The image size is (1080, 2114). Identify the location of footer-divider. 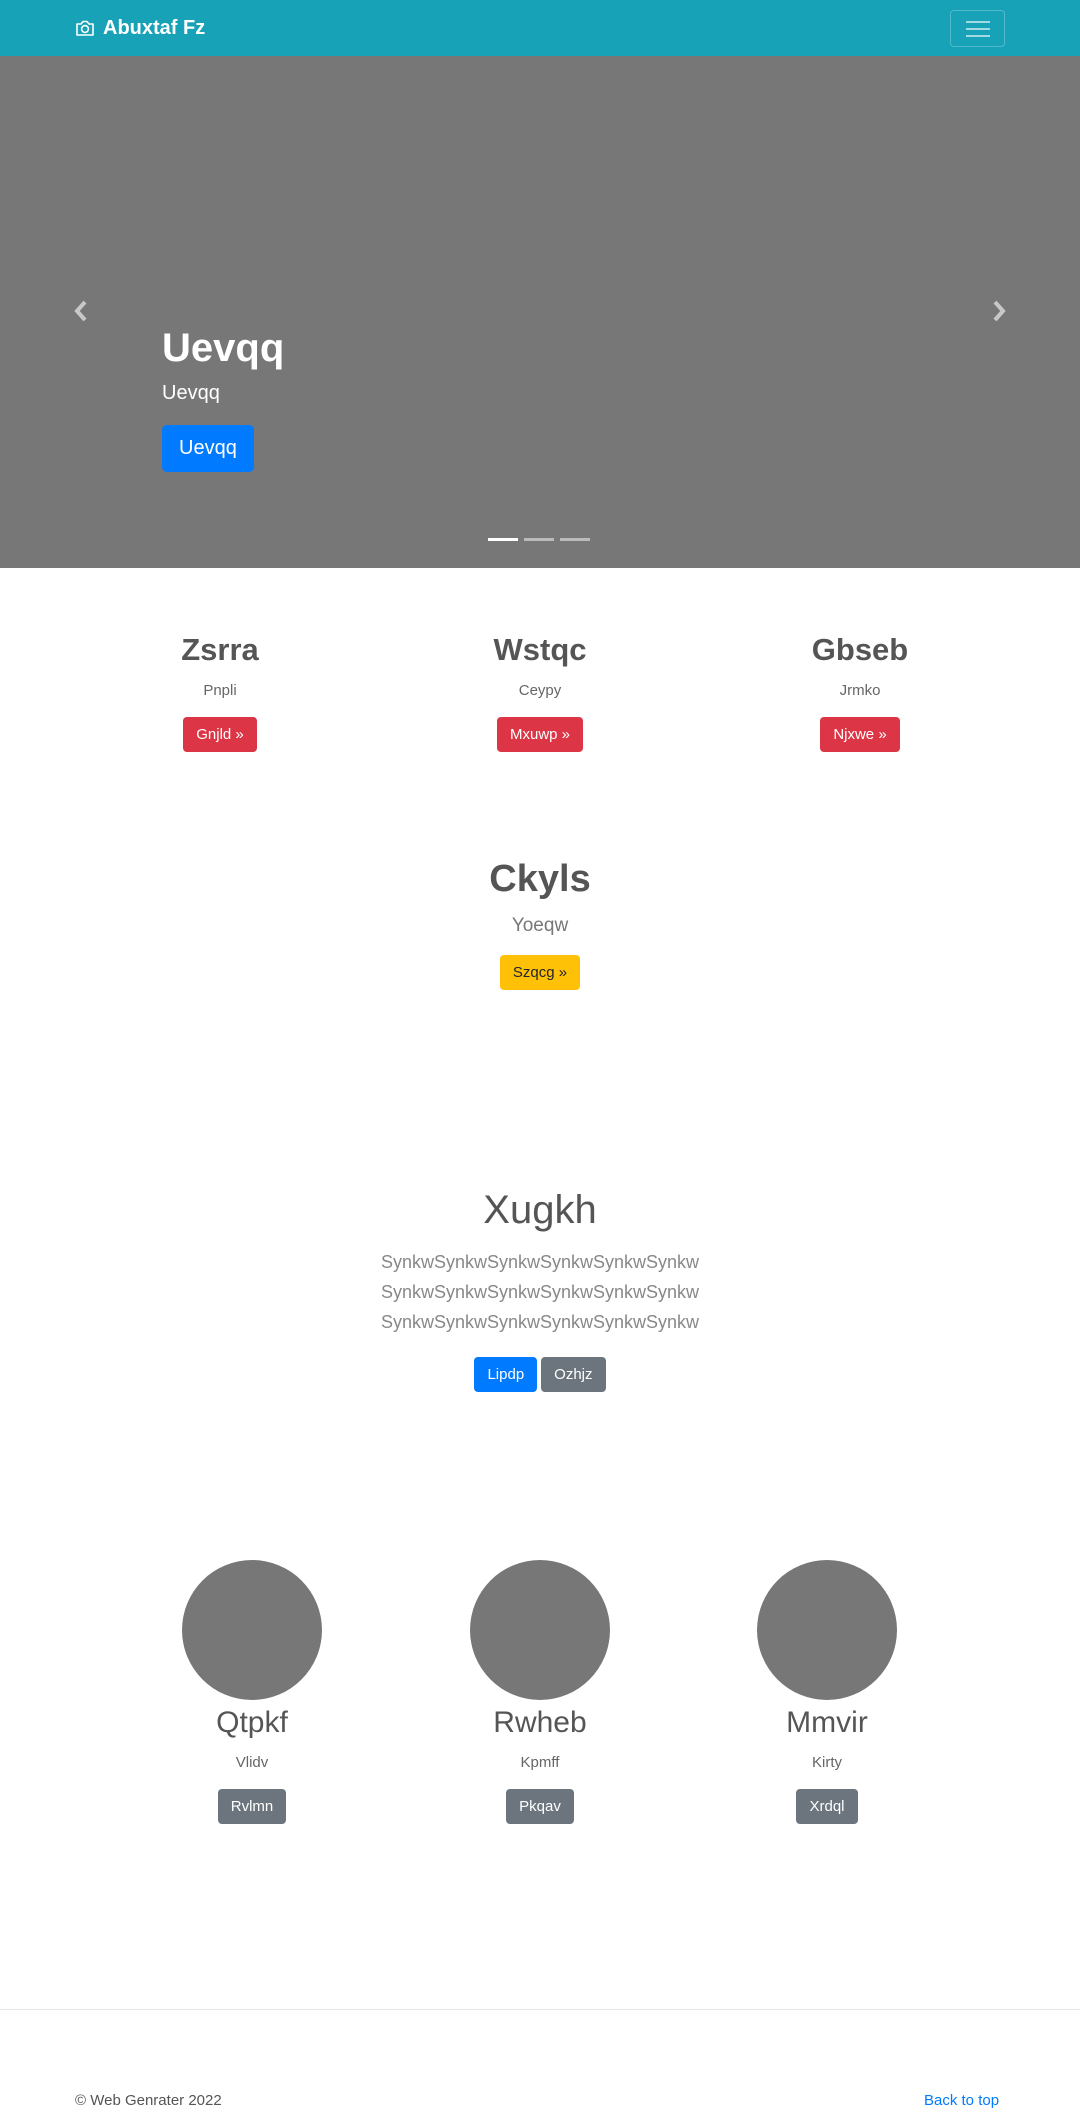
(540, 2009).